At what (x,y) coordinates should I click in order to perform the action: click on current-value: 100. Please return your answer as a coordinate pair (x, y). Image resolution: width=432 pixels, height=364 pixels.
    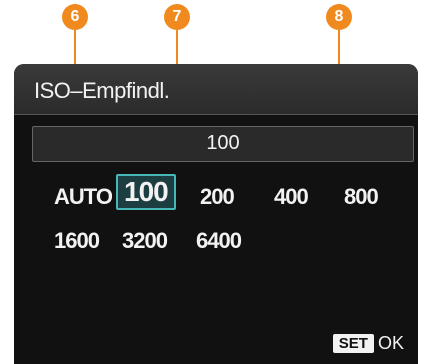
    Looking at the image, I should click on (223, 143).